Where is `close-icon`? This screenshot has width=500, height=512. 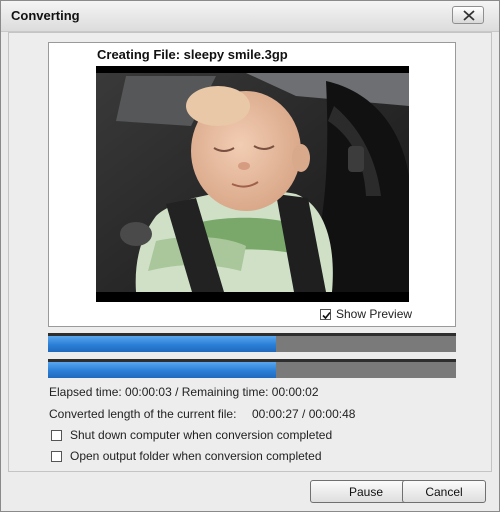 close-icon is located at coordinates (469, 15).